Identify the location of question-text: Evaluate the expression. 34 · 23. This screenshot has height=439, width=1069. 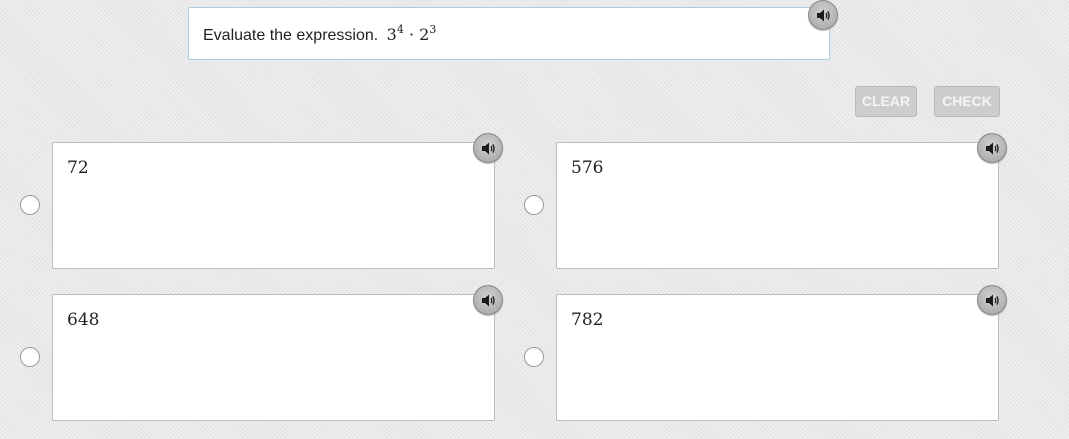
(320, 34).